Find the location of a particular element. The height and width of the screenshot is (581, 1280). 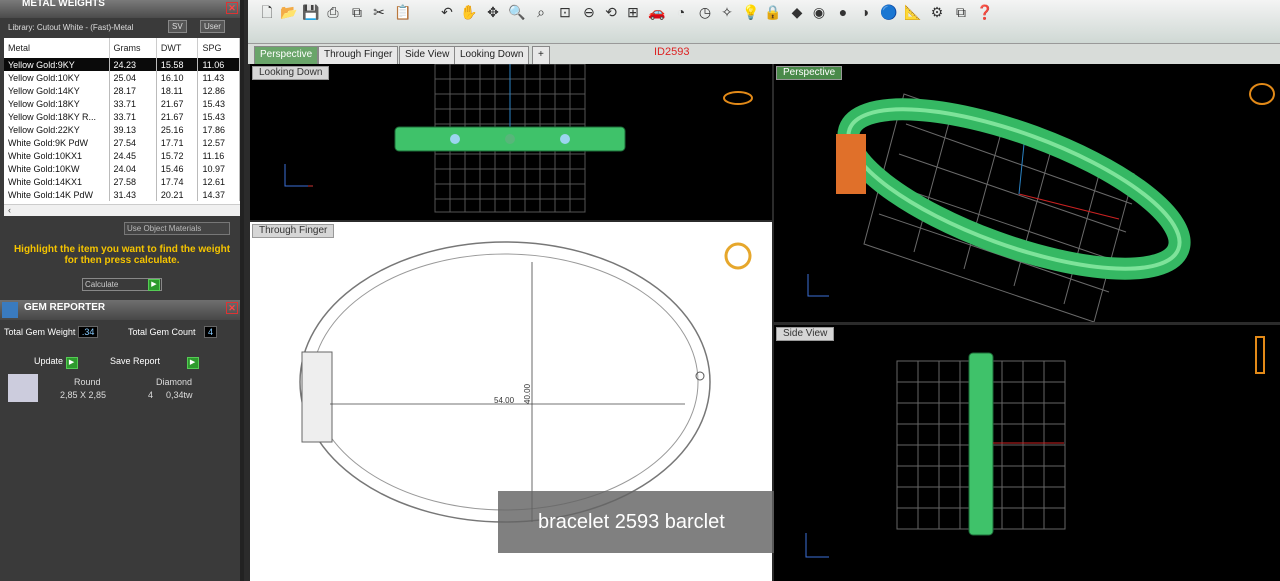

shade-icon: ◑ is located at coordinates (865, 12).